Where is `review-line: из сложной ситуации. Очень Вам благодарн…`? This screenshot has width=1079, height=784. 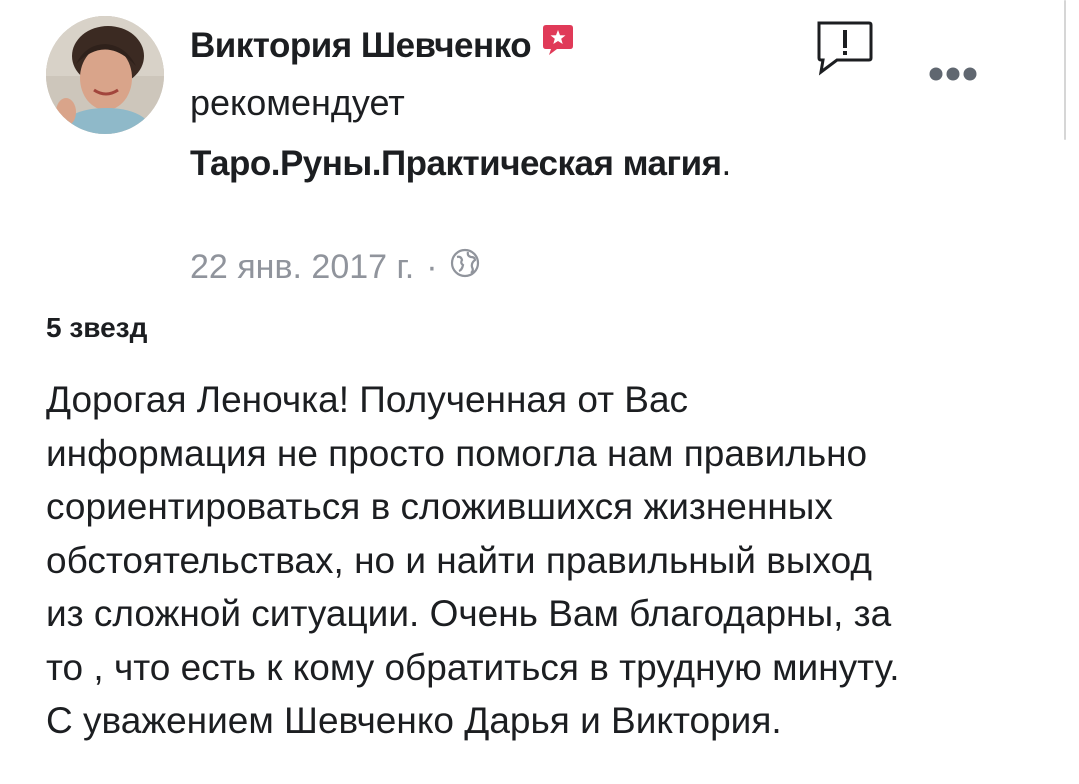 review-line: из сложной ситуации. Очень Вам благодарн… is located at coordinates (469, 613).